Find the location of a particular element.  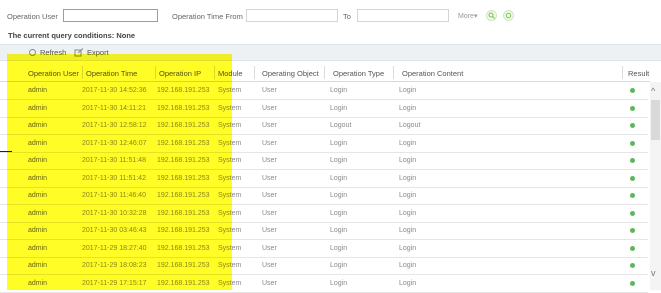

cell-time: 2017-11-30 12:46:07 is located at coordinates (114, 143).